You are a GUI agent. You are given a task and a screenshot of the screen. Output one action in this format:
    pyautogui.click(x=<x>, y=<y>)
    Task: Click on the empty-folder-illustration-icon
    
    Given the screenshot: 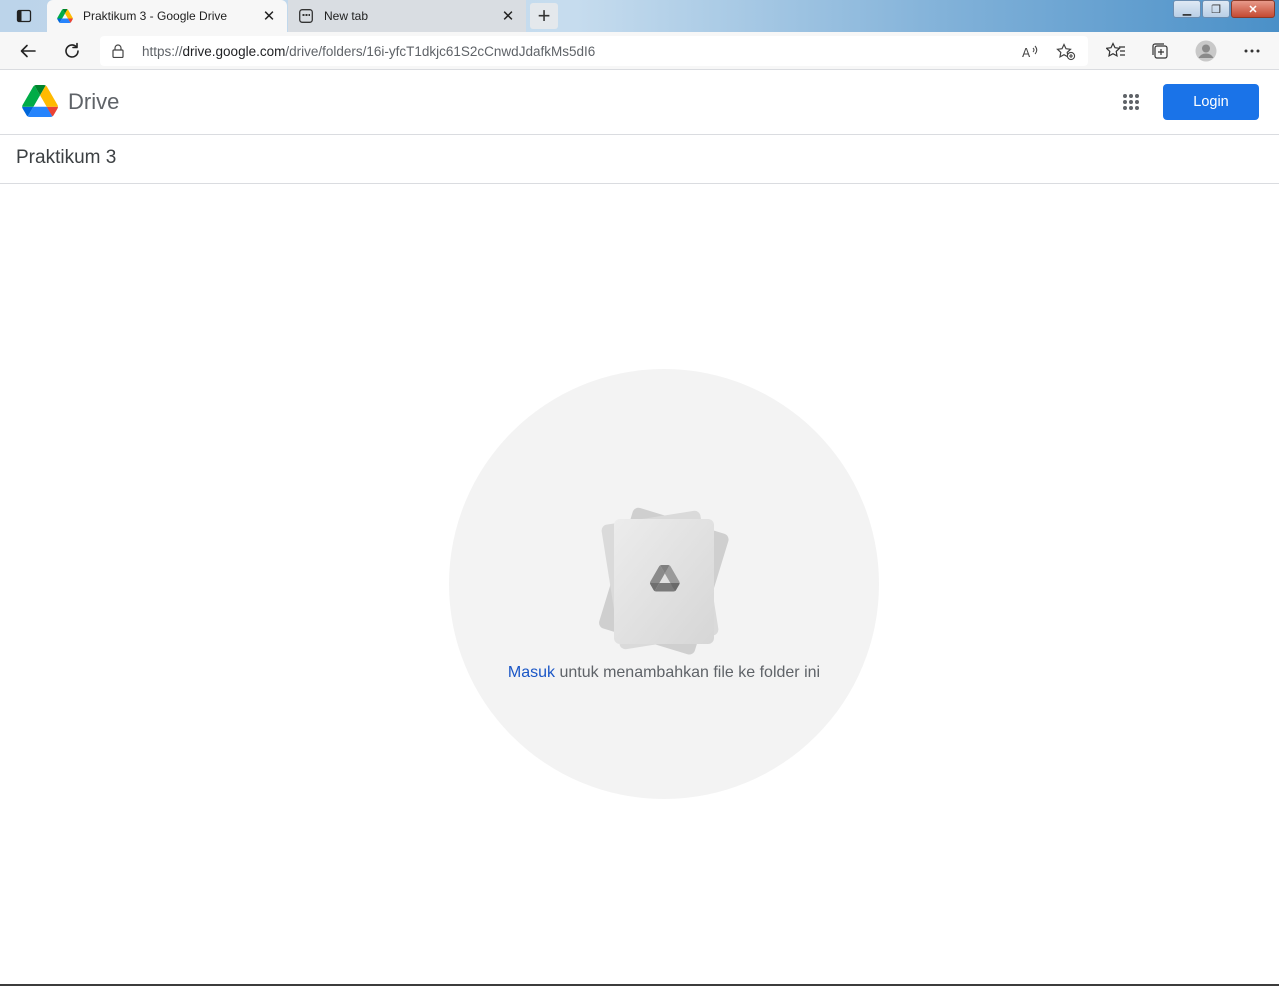 What is the action you would take?
    pyautogui.click(x=660, y=580)
    